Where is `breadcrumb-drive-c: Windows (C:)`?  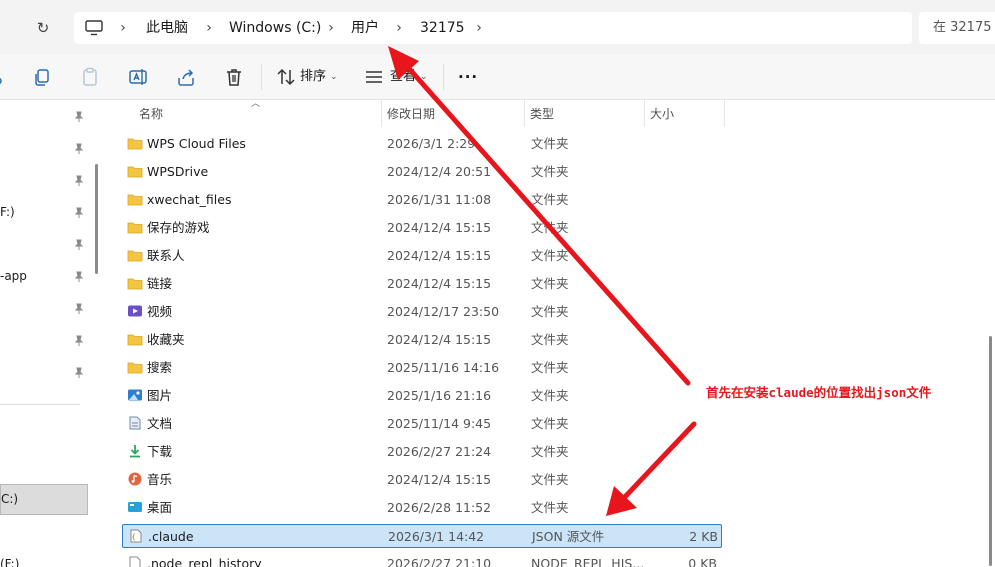
breadcrumb-drive-c: Windows (C:) is located at coordinates (275, 28).